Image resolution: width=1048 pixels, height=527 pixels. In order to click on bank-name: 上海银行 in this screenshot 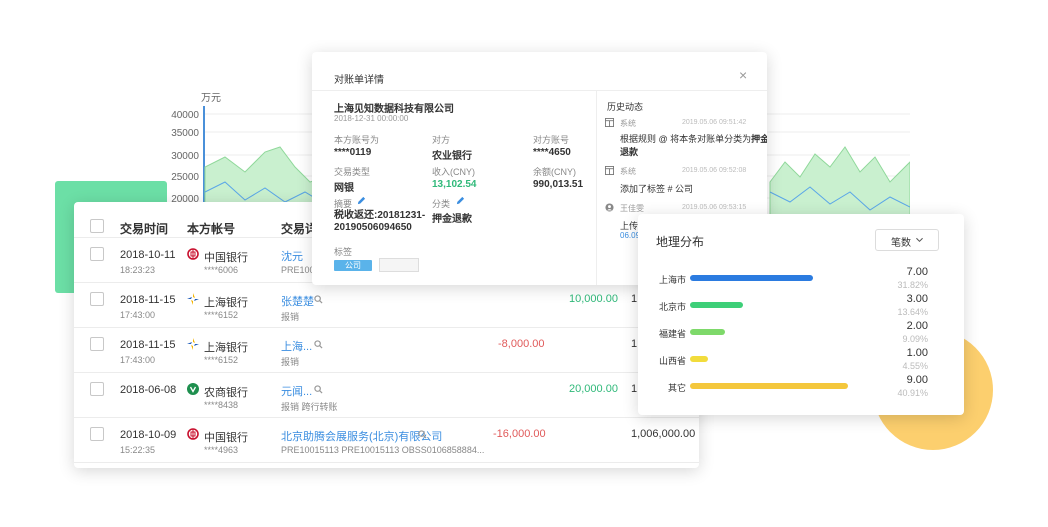, I will do `click(226, 348)`.